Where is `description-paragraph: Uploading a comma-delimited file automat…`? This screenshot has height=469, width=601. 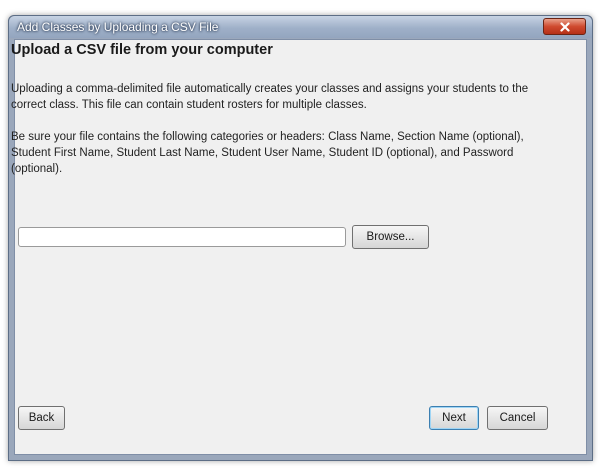 description-paragraph: Uploading a comma-delimited file automat… is located at coordinates (270, 97).